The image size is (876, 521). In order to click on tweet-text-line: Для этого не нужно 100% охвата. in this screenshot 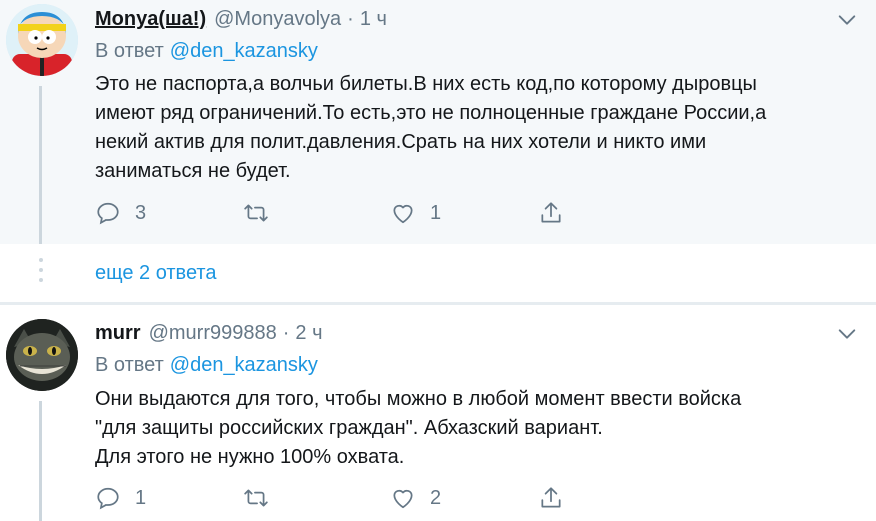, I will do `click(250, 457)`.